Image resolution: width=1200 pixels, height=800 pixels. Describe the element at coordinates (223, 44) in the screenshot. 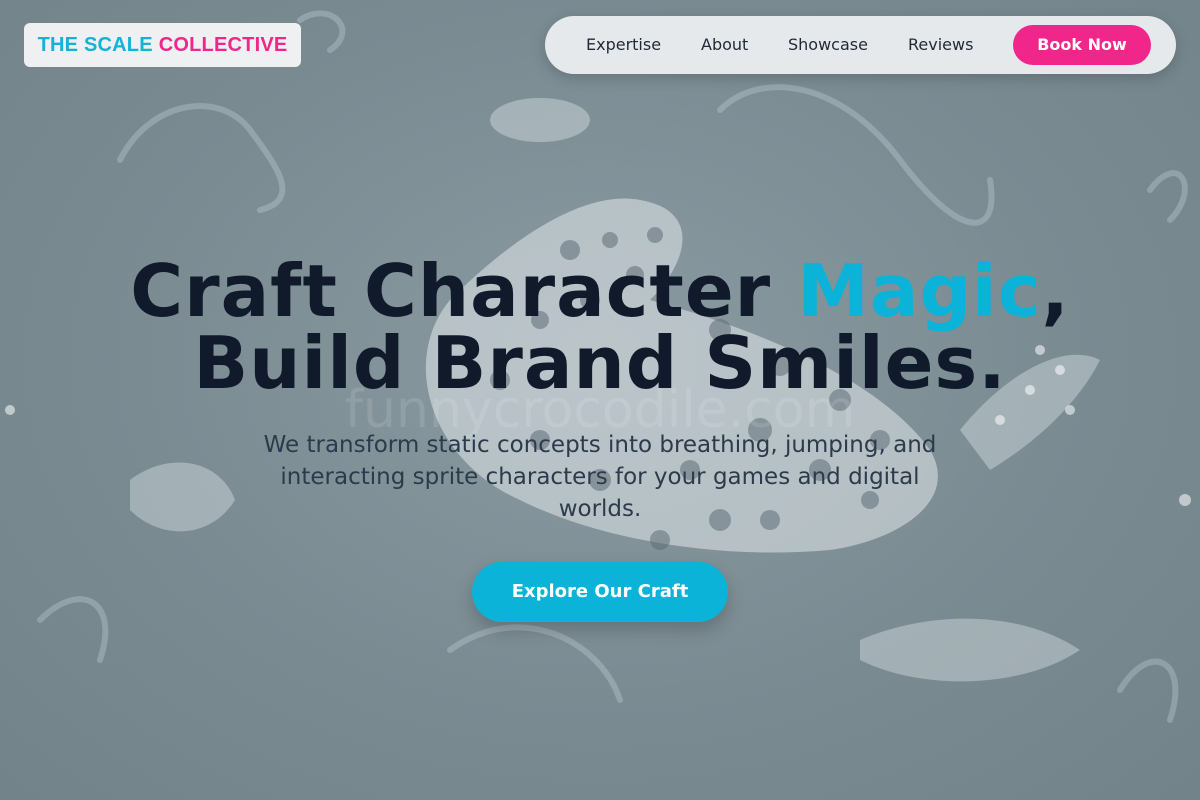

I see `brand-name-part2: COLLECTIVE` at that location.